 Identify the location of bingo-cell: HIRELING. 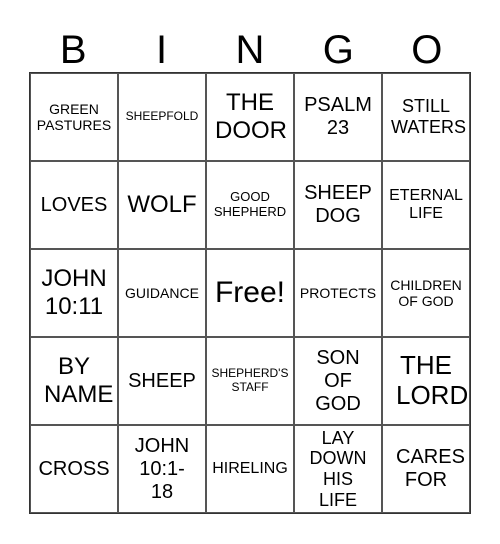
(250, 469).